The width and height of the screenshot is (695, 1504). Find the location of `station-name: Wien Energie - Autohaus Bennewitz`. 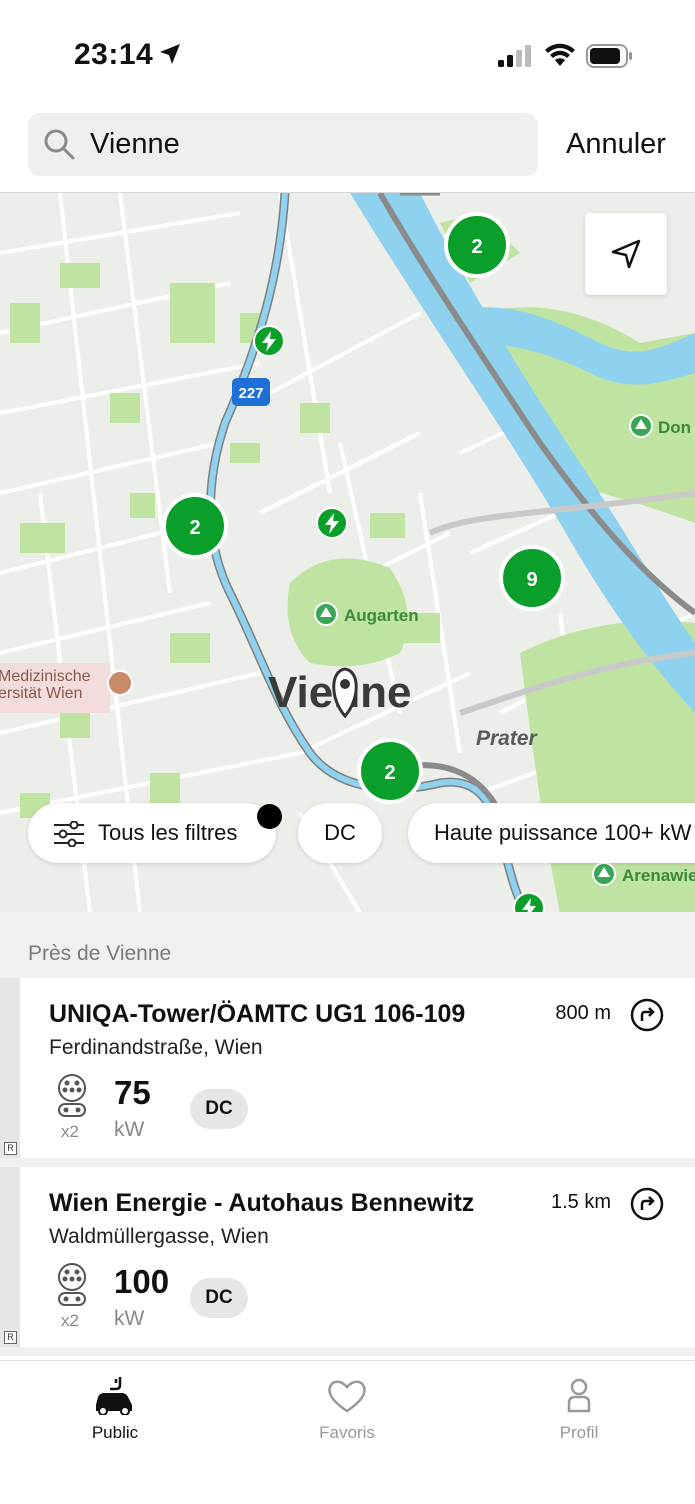

station-name: Wien Energie - Autohaus Bennewitz is located at coordinates (262, 1203).